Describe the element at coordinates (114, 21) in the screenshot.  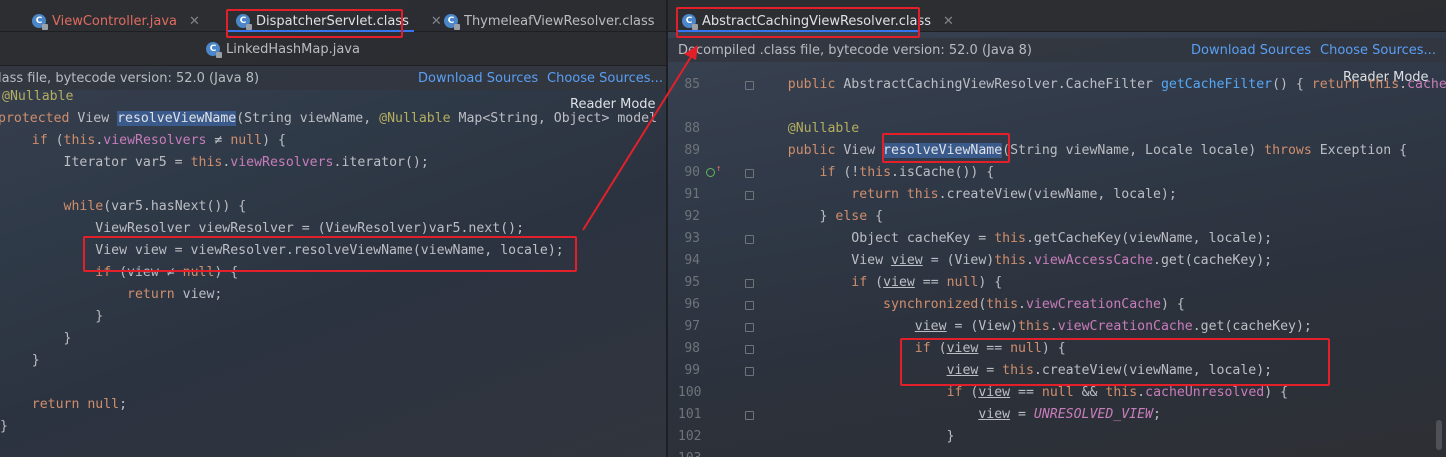
I see `tab-label: ViewController.java` at that location.